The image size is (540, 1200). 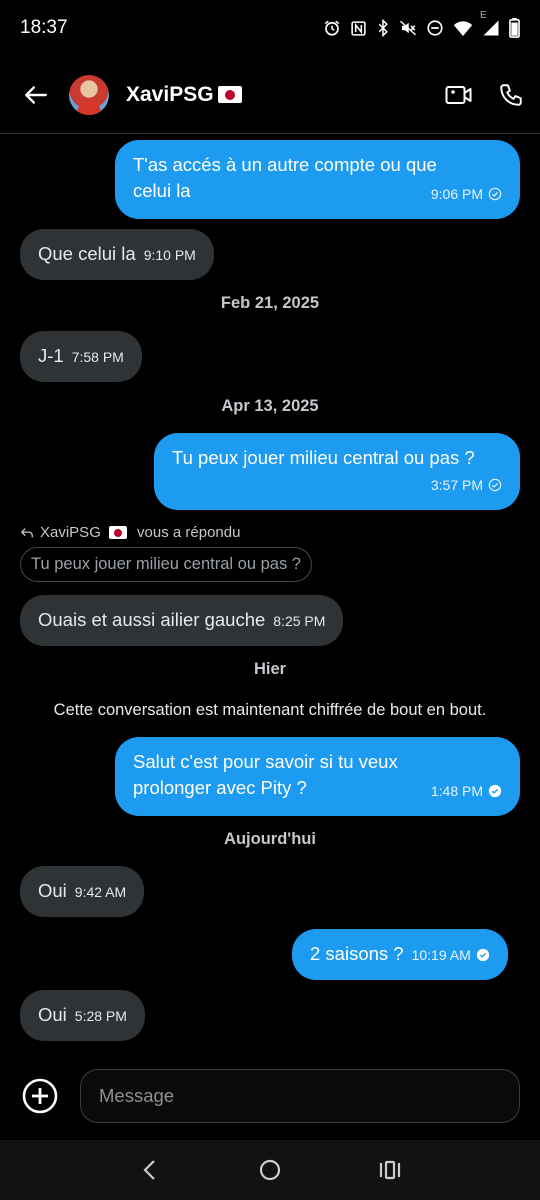 I want to click on video-call-button, so click(x=459, y=95).